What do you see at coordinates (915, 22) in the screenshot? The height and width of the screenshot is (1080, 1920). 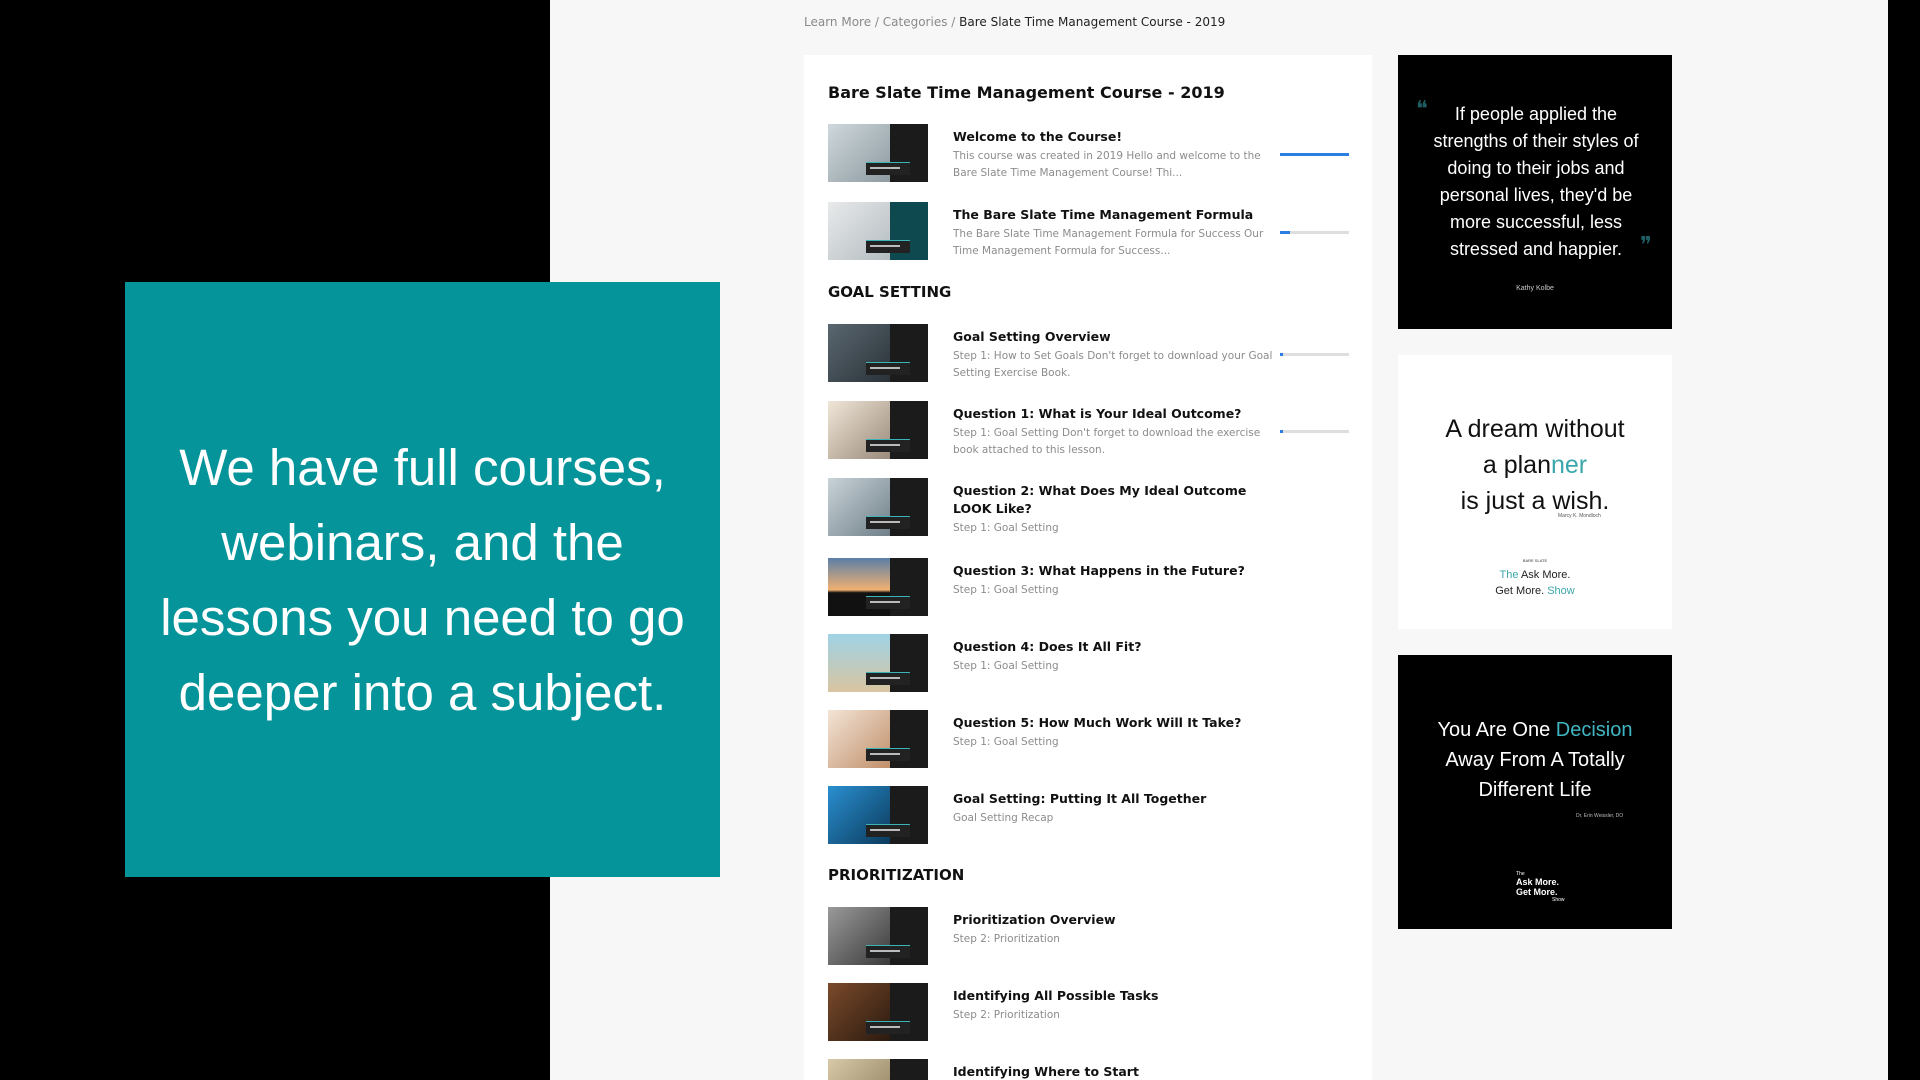 I see `breadcrumb-categories: Categories` at bounding box center [915, 22].